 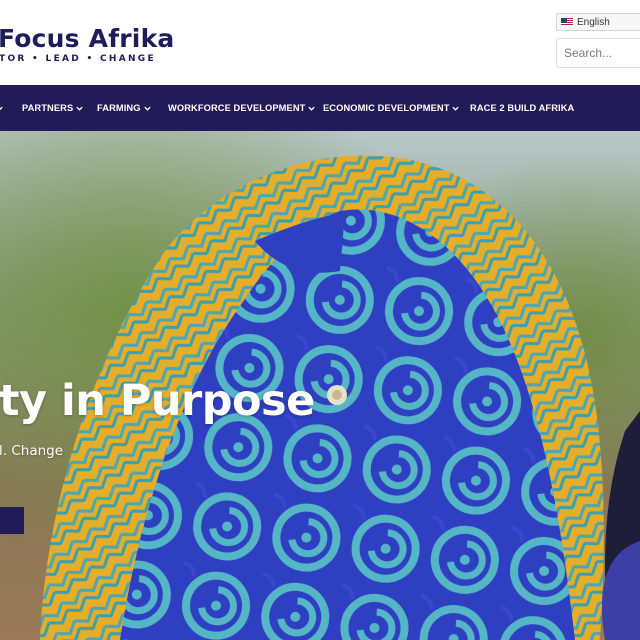 I want to click on nav-item-partners: PARTNERS, so click(x=52, y=108).